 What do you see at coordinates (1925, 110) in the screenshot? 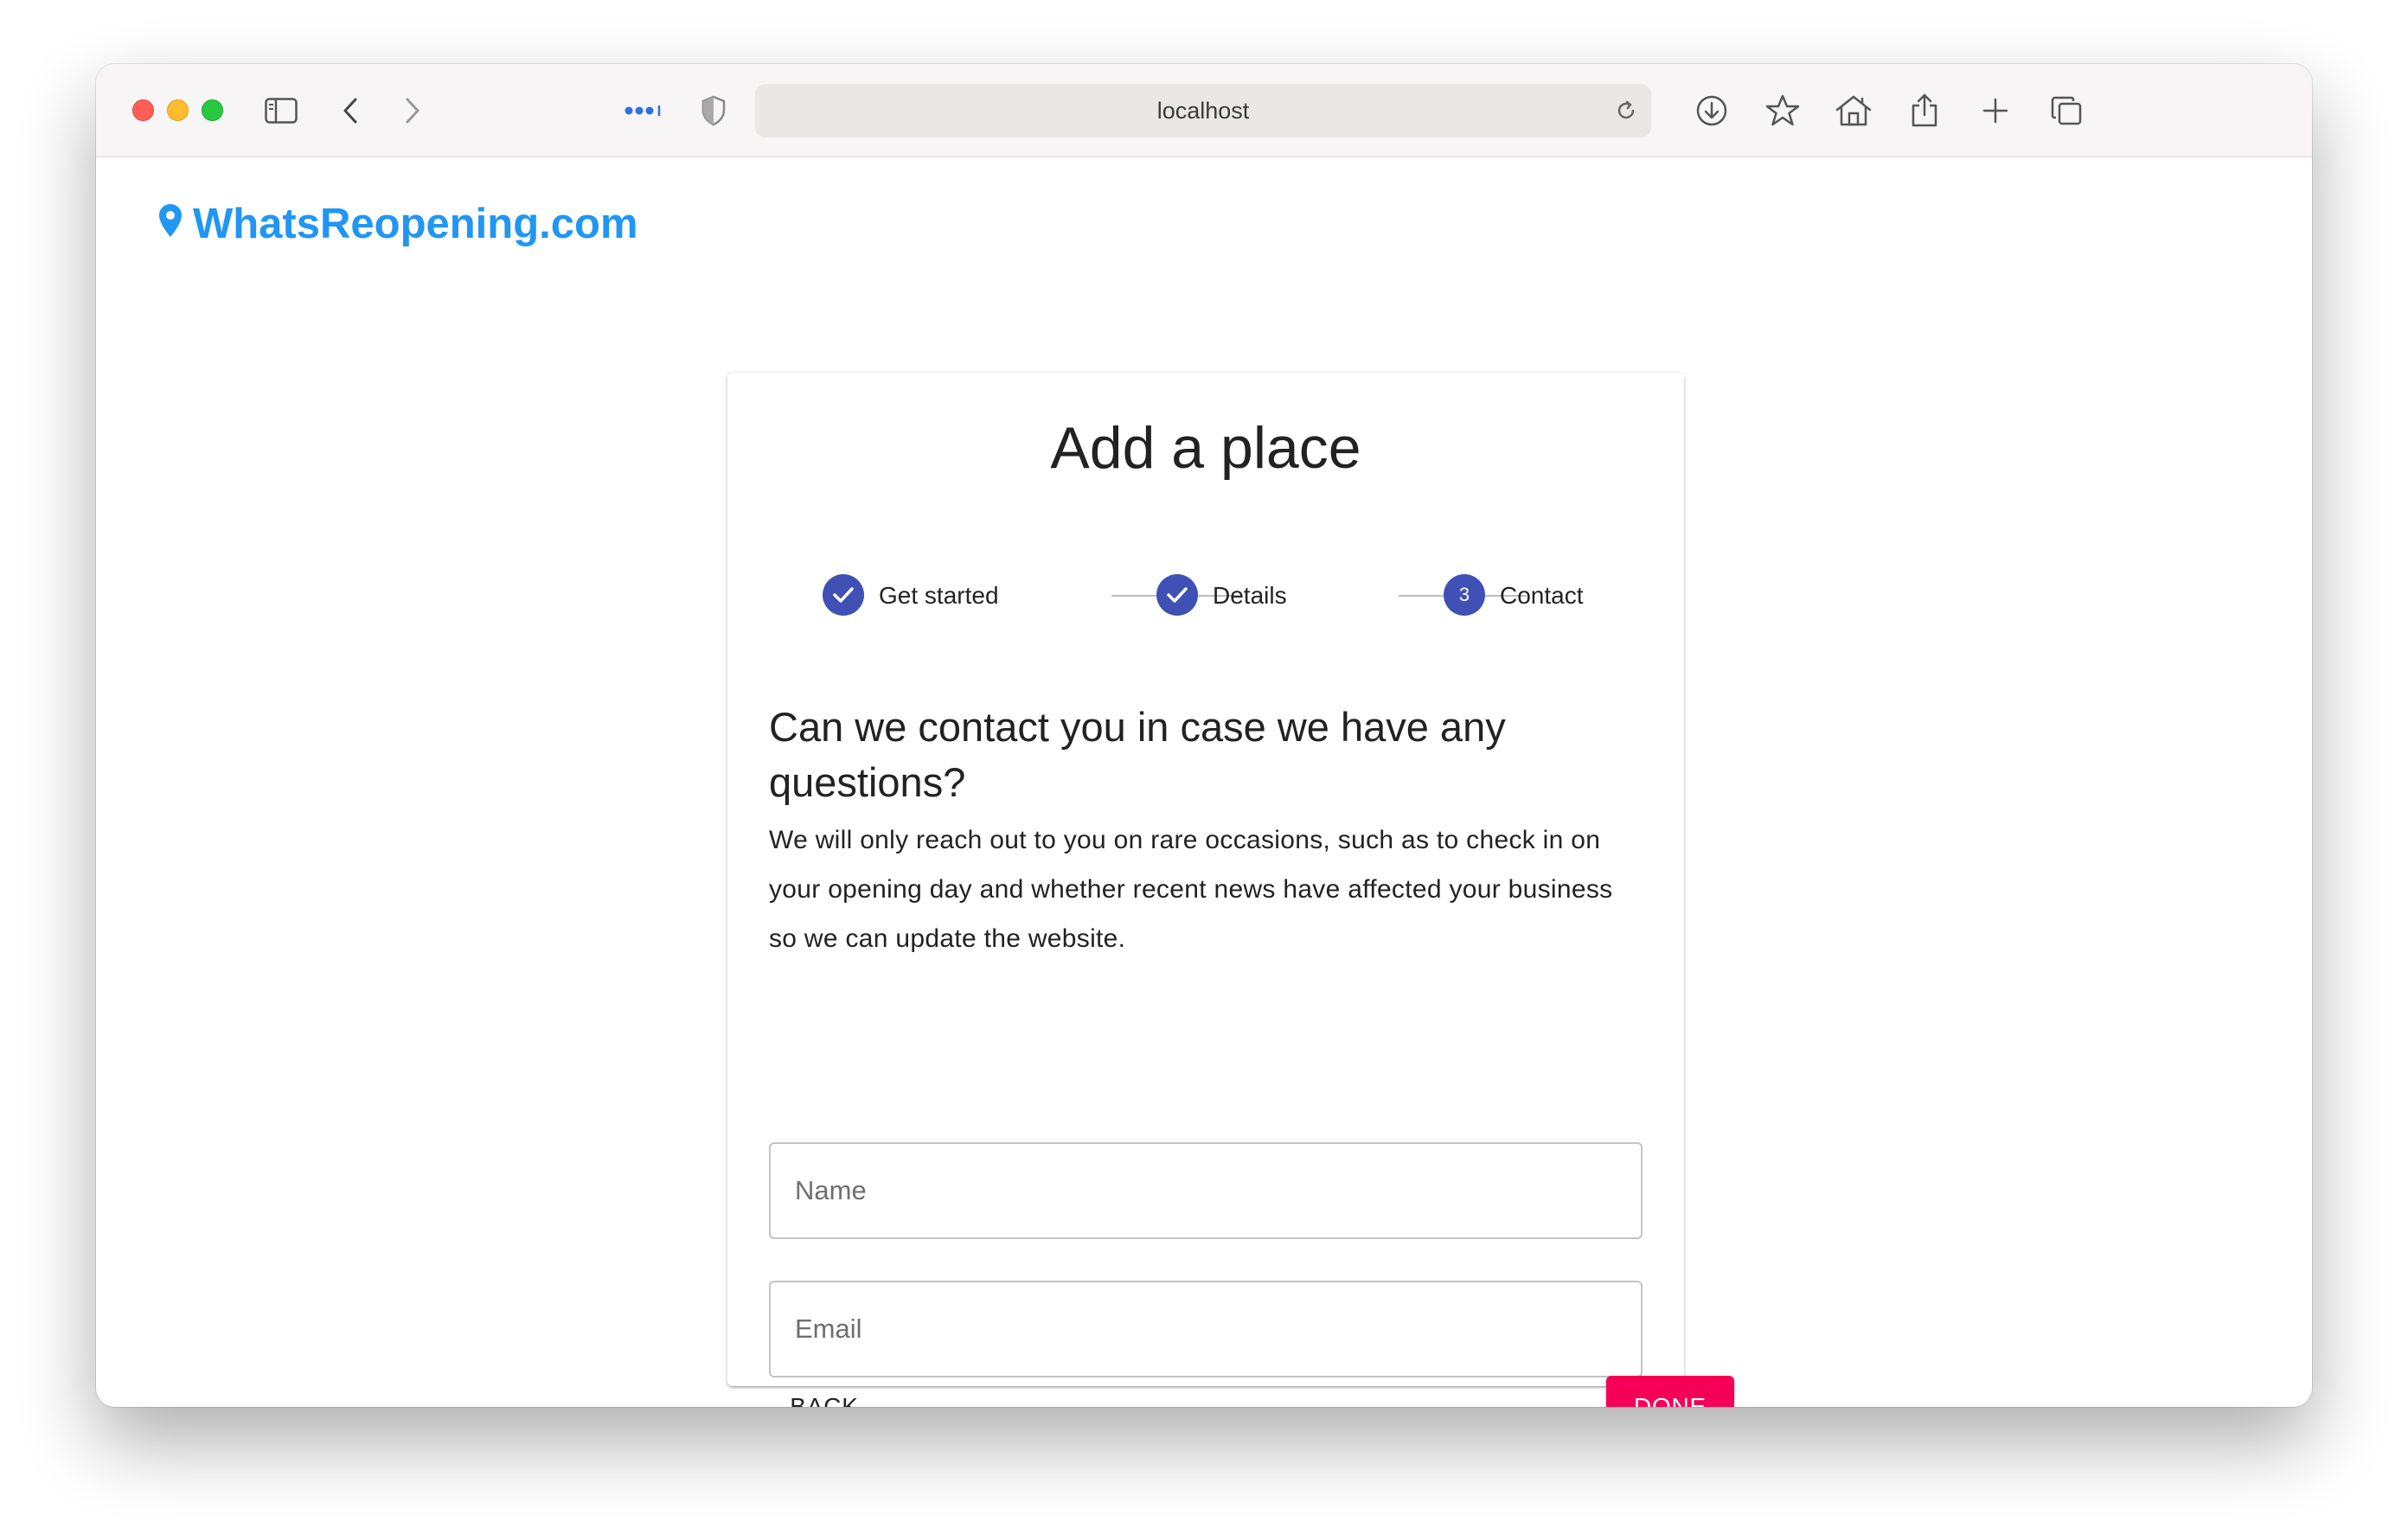
I see `share-icon` at bounding box center [1925, 110].